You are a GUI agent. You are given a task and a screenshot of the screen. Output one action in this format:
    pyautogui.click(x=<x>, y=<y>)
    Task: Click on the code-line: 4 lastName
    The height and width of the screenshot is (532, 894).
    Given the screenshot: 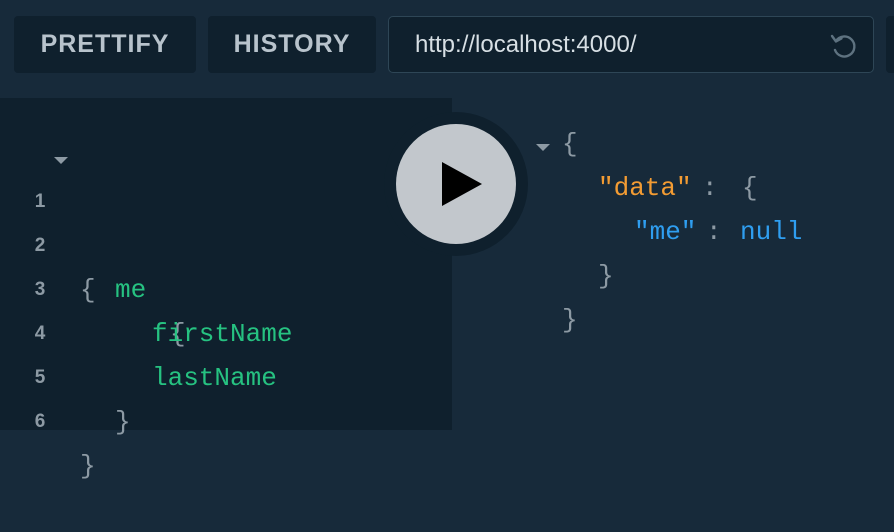 What is the action you would take?
    pyautogui.click(x=226, y=330)
    